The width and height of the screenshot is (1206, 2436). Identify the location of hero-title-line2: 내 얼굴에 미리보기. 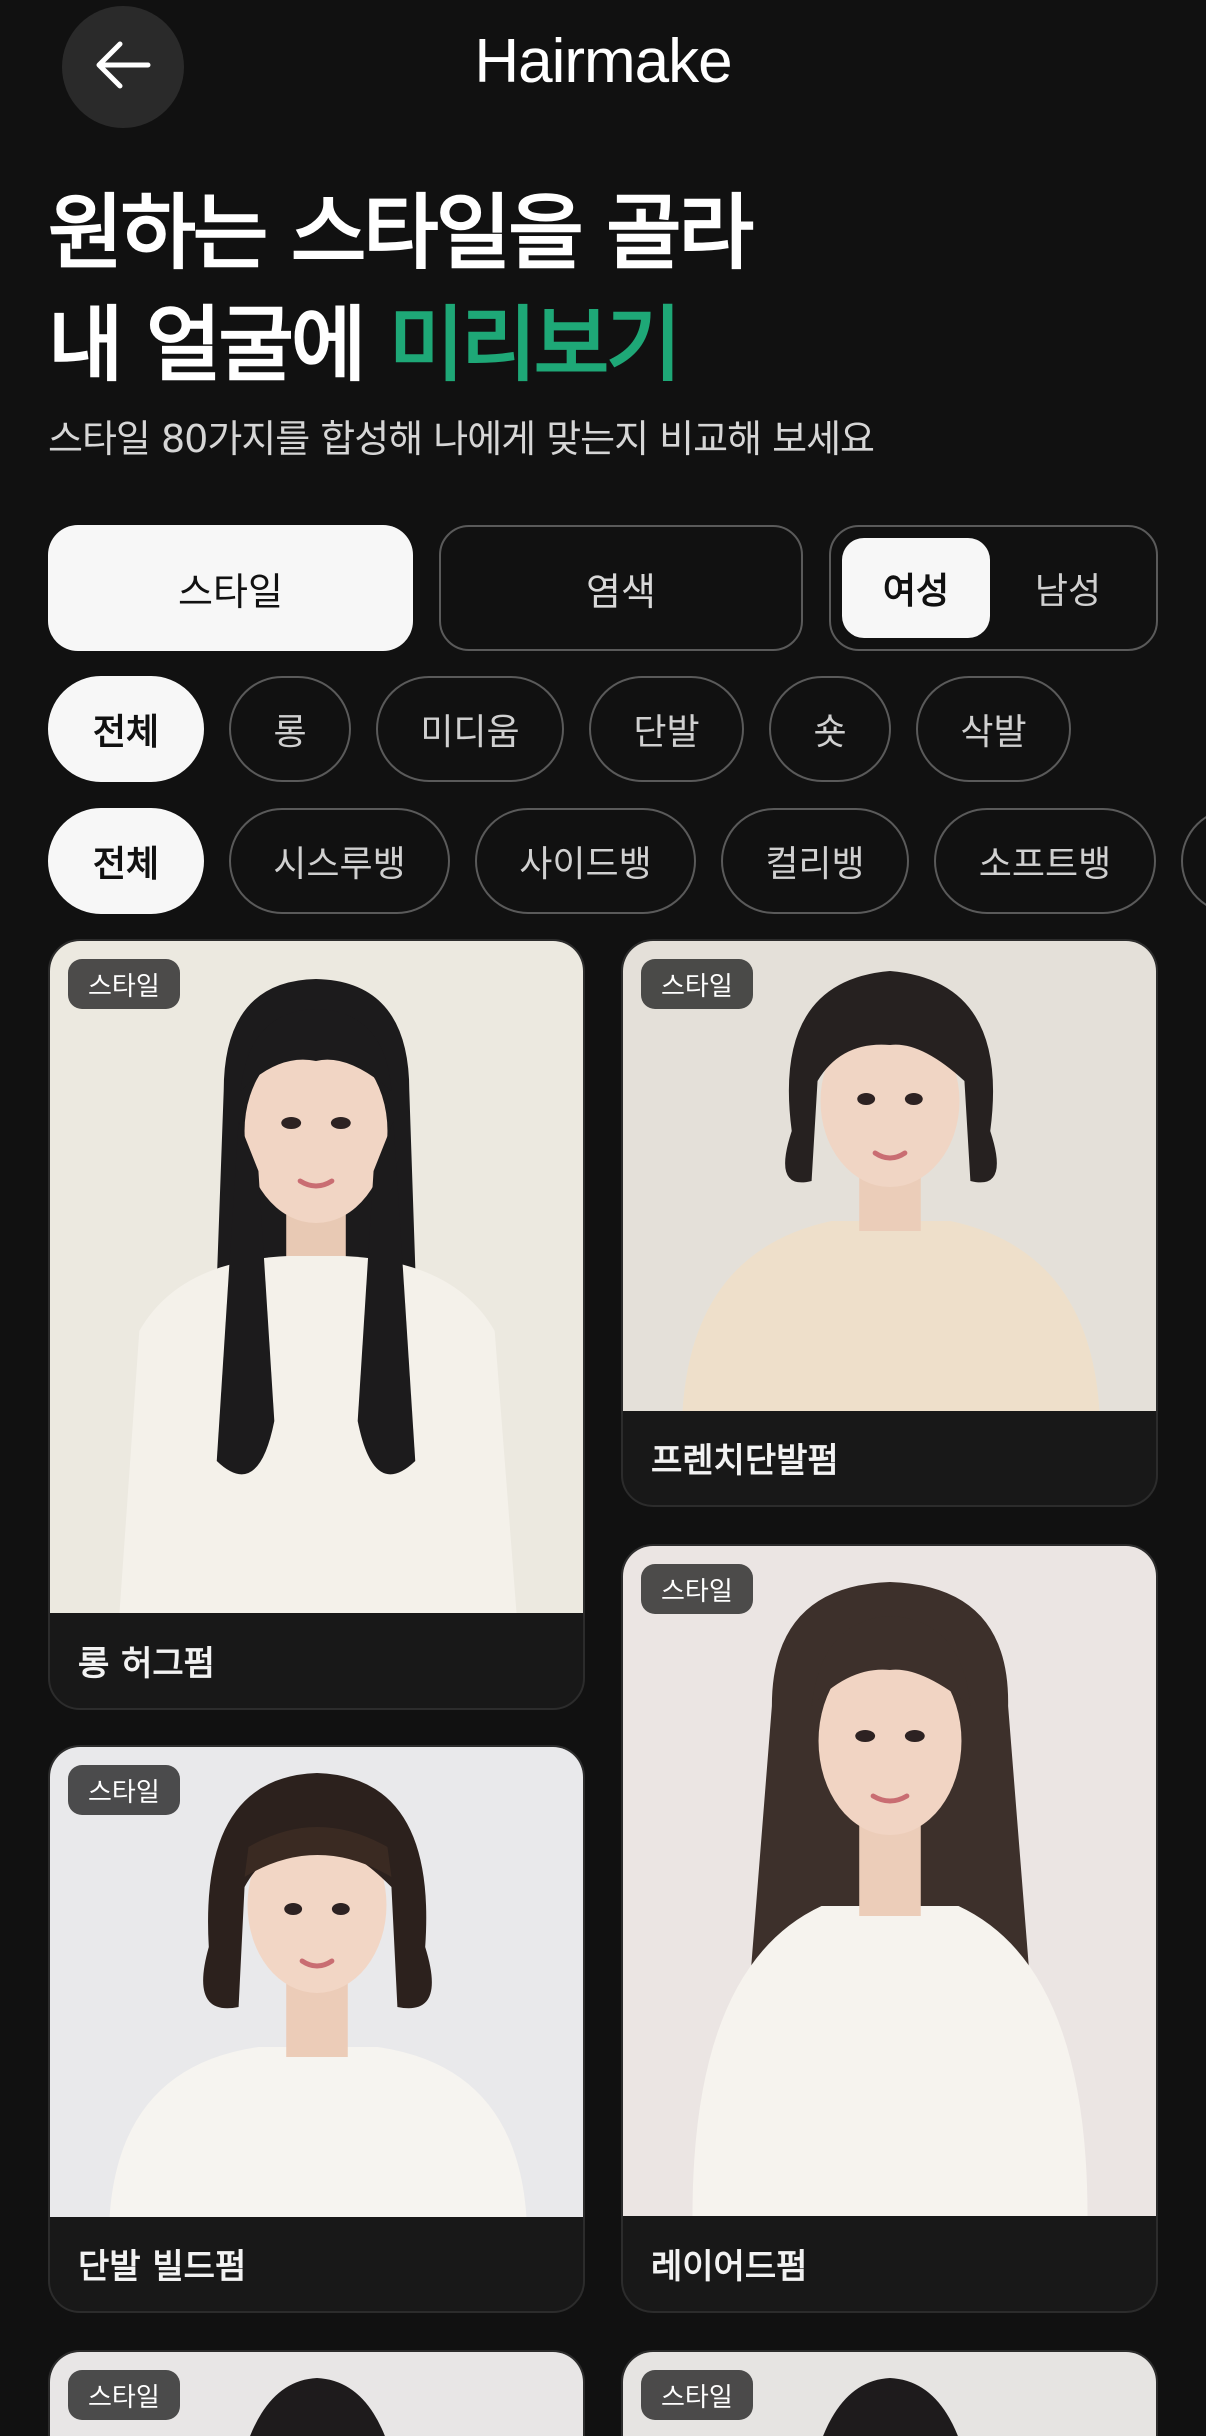
(598, 346).